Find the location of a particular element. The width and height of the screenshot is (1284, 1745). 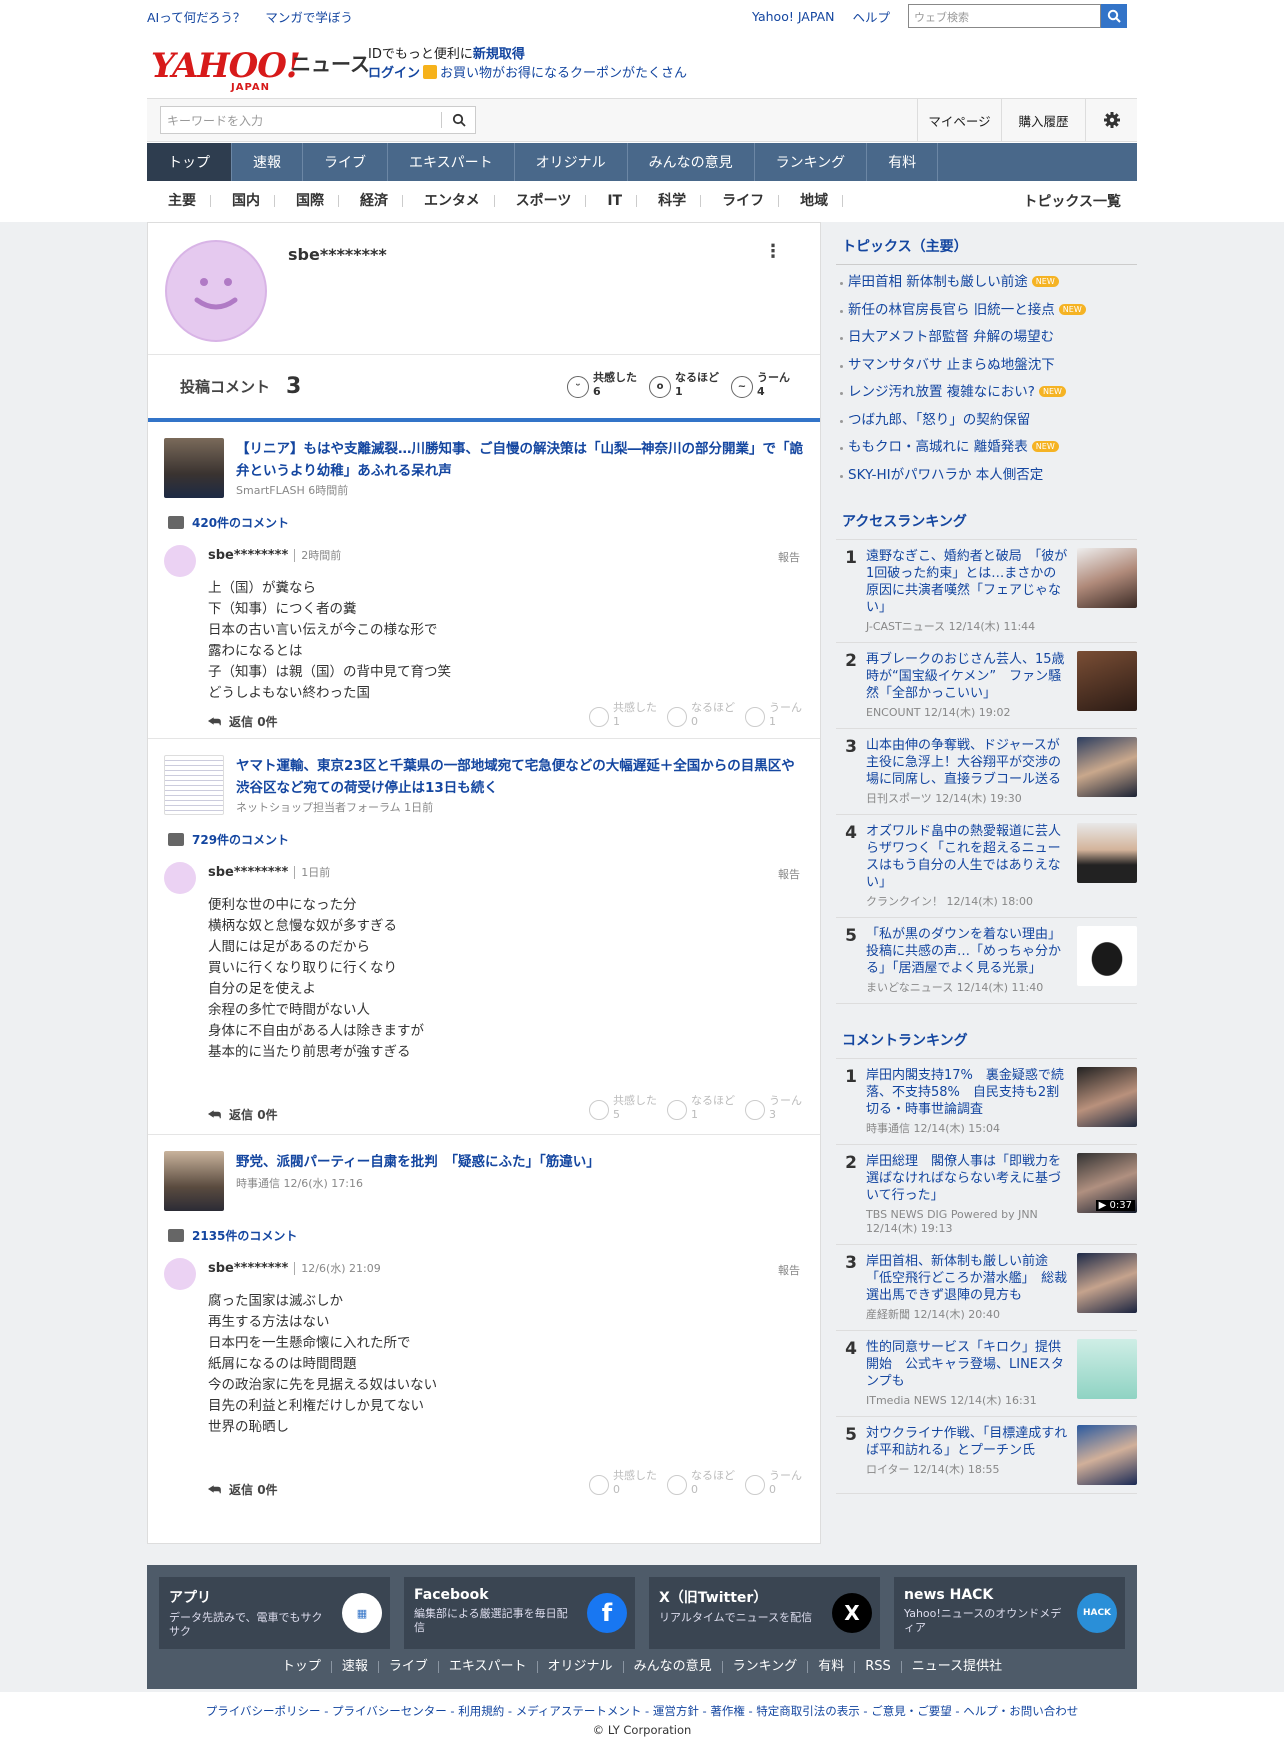

subnav-life: ライフ is located at coordinates (740, 201).